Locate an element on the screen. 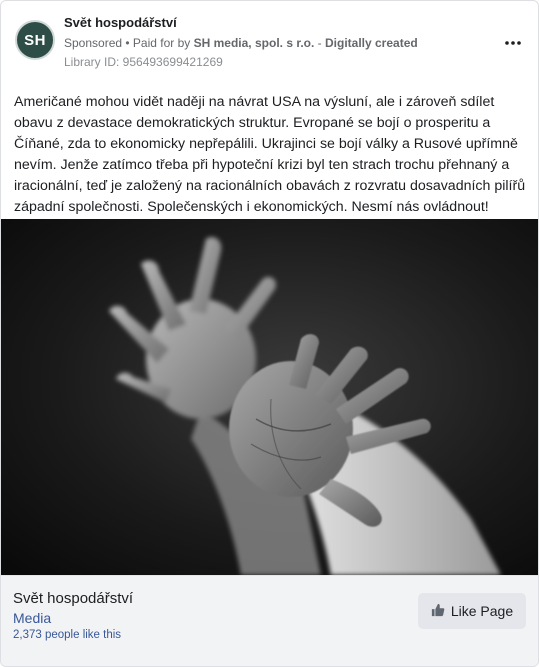 The image size is (539, 667). like-page-button: Like Page is located at coordinates (472, 611).